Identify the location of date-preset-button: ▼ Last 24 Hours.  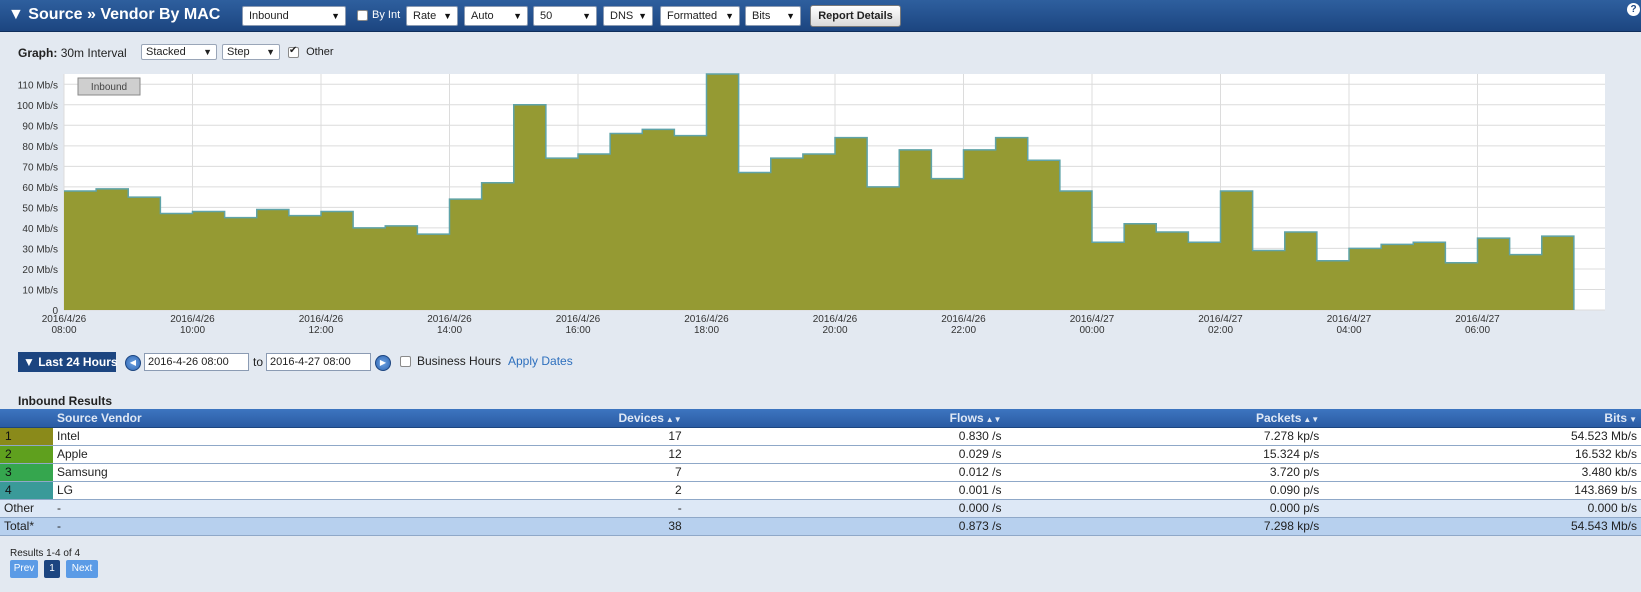
(68, 362).